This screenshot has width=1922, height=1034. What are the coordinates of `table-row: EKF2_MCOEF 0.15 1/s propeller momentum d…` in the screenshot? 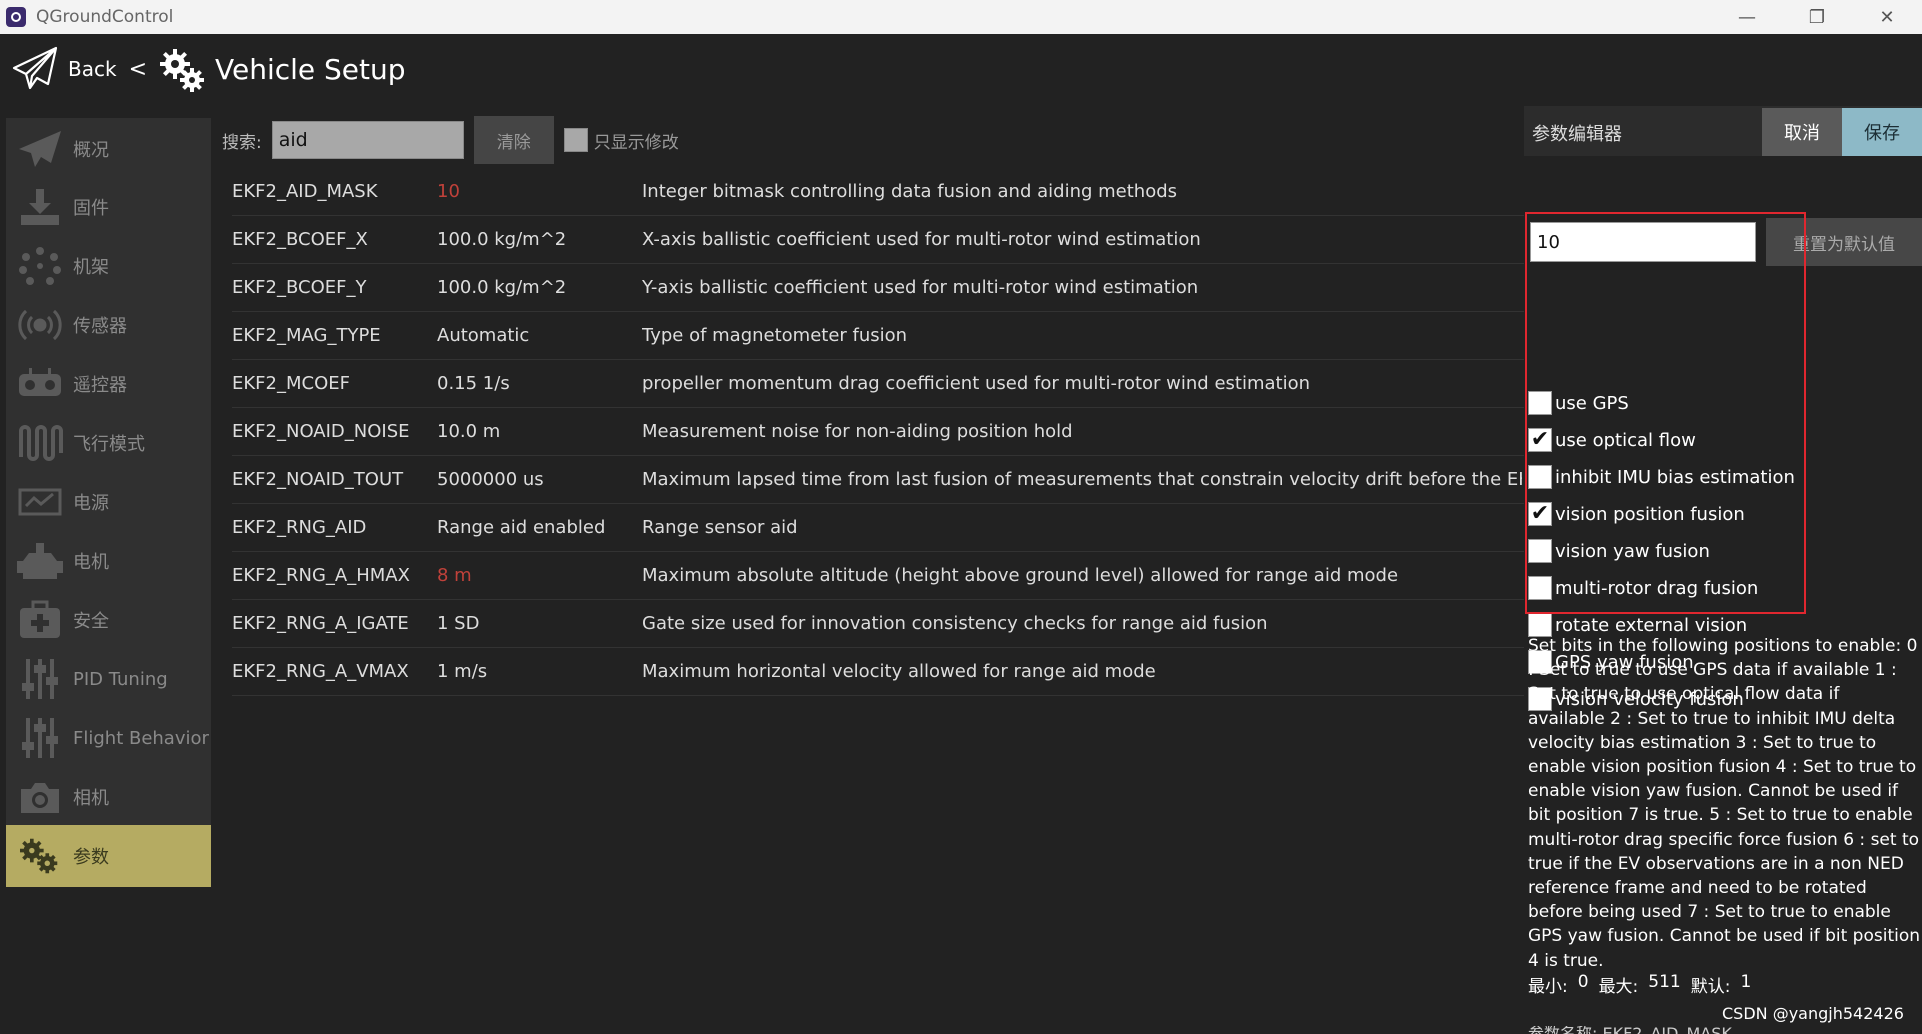 It's located at (878, 384).